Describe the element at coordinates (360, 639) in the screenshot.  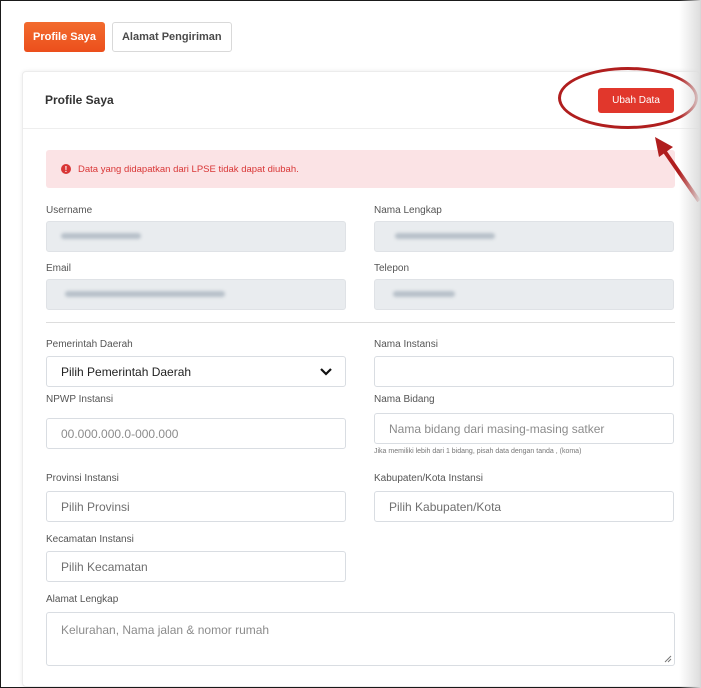
I see `alamat-lengkap-textarea: Kelurahan, Nama jalan & nomor rumah` at that location.